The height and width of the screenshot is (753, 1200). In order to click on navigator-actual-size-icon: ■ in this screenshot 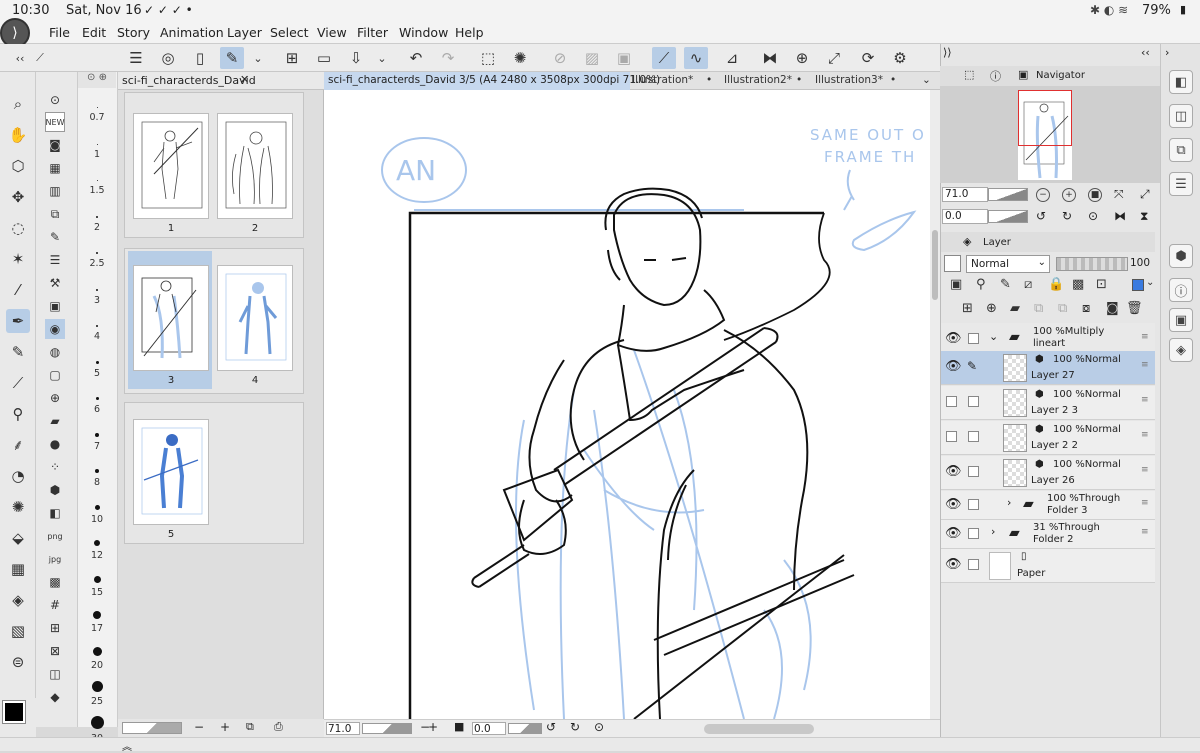, I will do `click(1095, 195)`.